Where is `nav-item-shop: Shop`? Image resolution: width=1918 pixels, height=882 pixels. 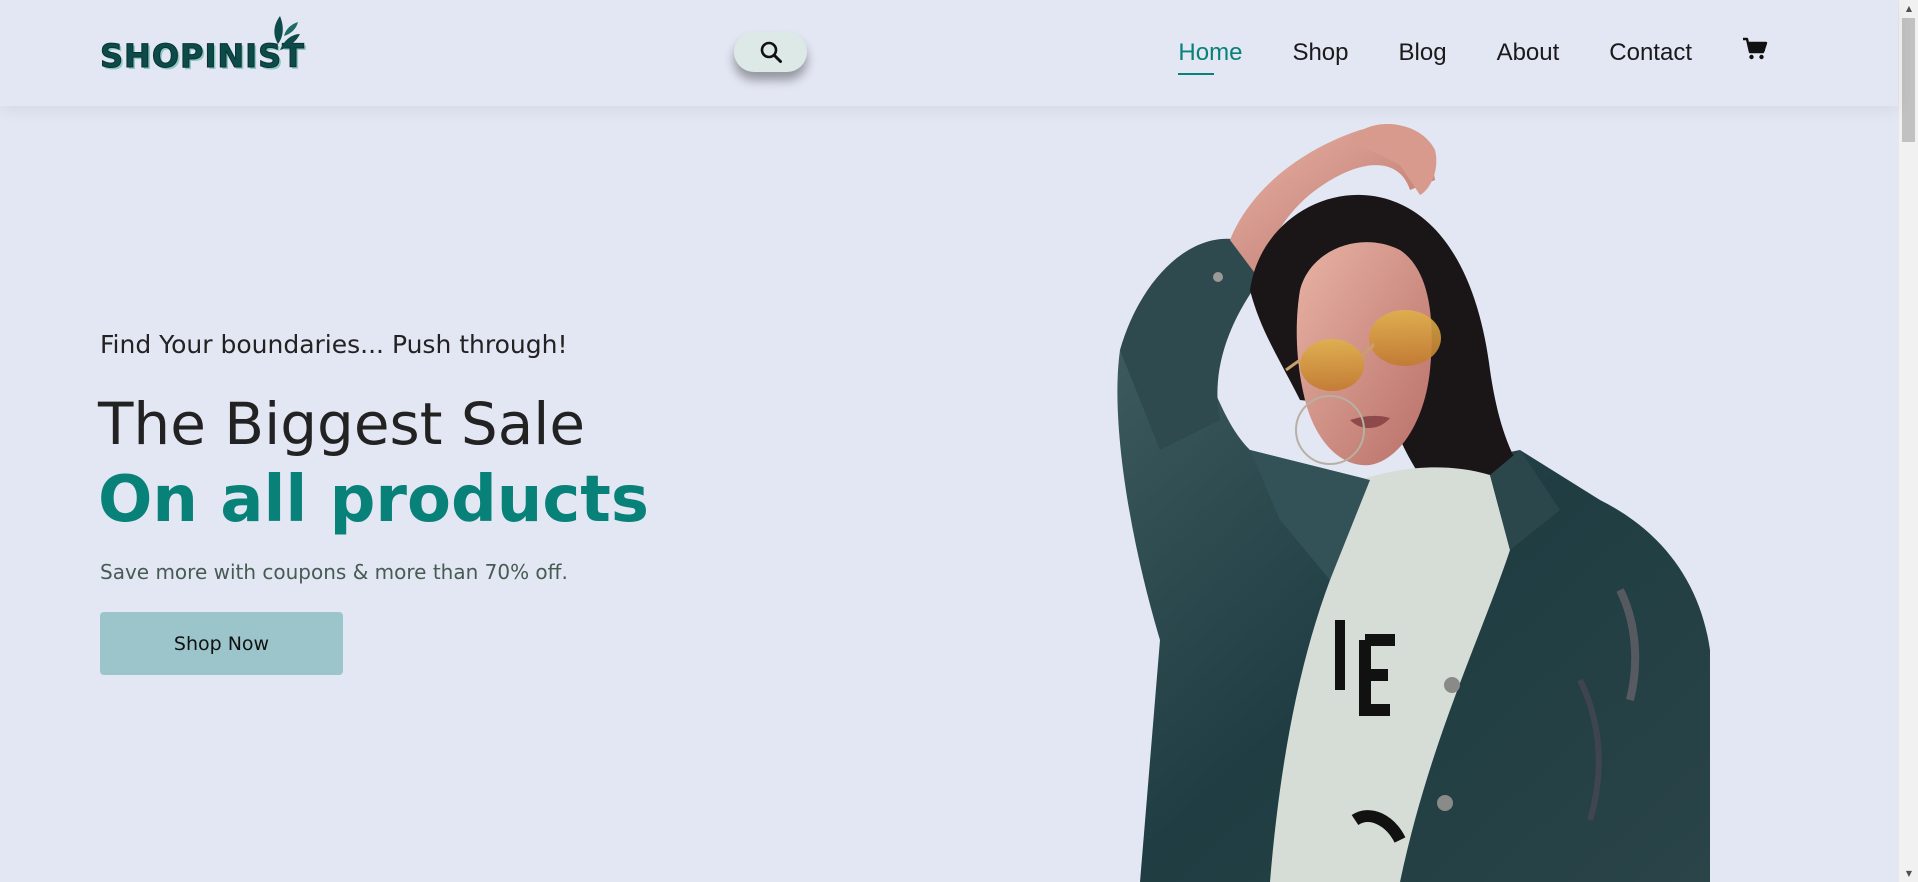
nav-item-shop: Shop is located at coordinates (1320, 53).